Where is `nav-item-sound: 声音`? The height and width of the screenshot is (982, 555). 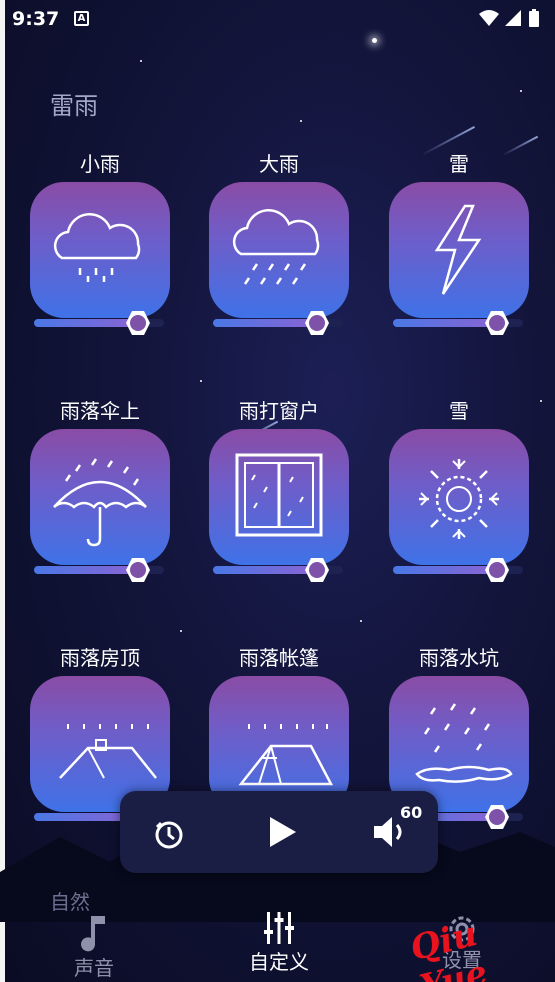
nav-item-sound: 声音 is located at coordinates (94, 937).